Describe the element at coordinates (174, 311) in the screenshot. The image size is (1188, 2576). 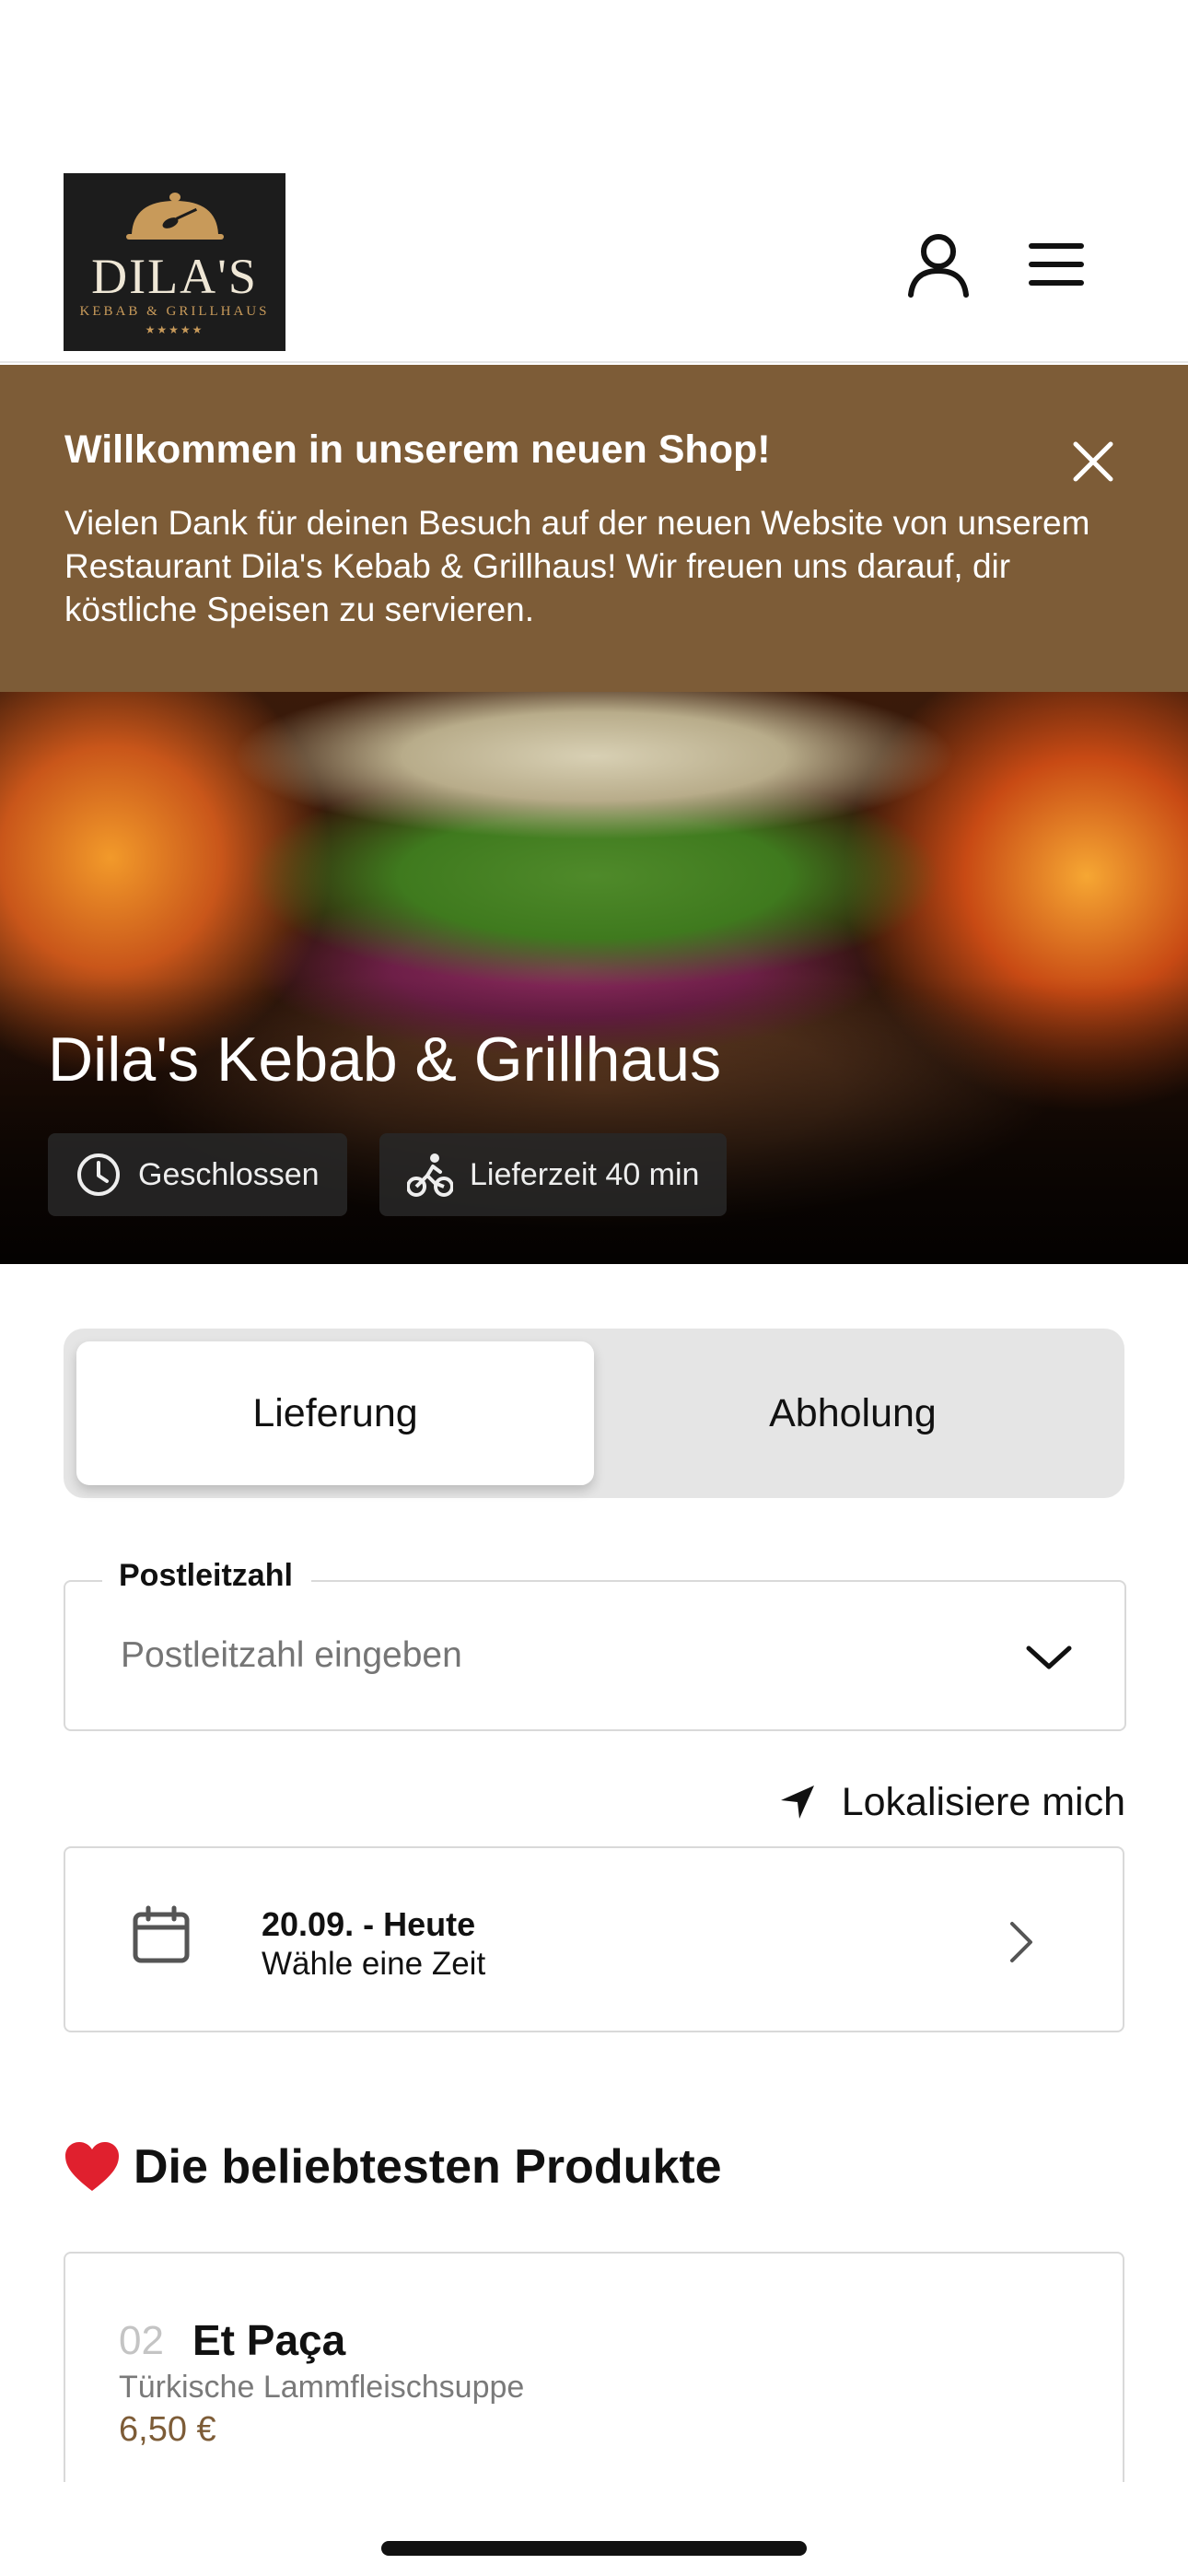
I see `logo-subtitle: KEBAB & GRILLHAUS` at that location.